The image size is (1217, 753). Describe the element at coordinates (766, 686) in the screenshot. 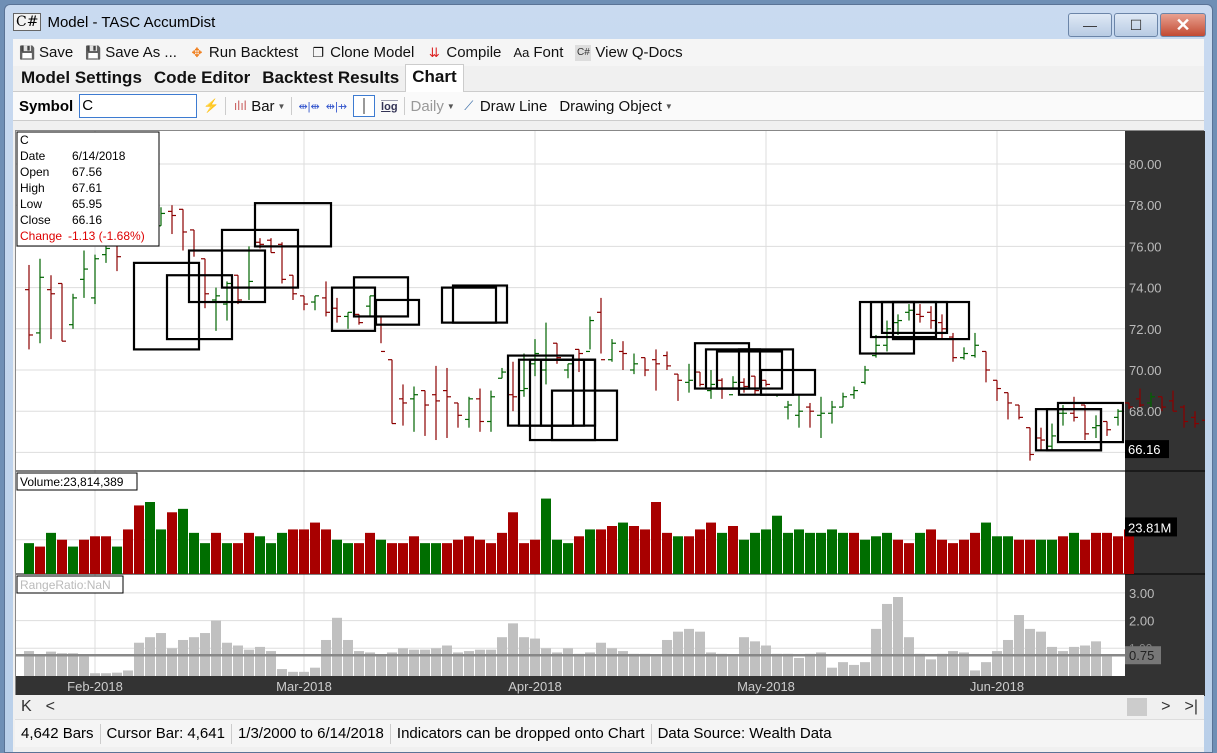

I see `date-tick-label: May-2018` at that location.